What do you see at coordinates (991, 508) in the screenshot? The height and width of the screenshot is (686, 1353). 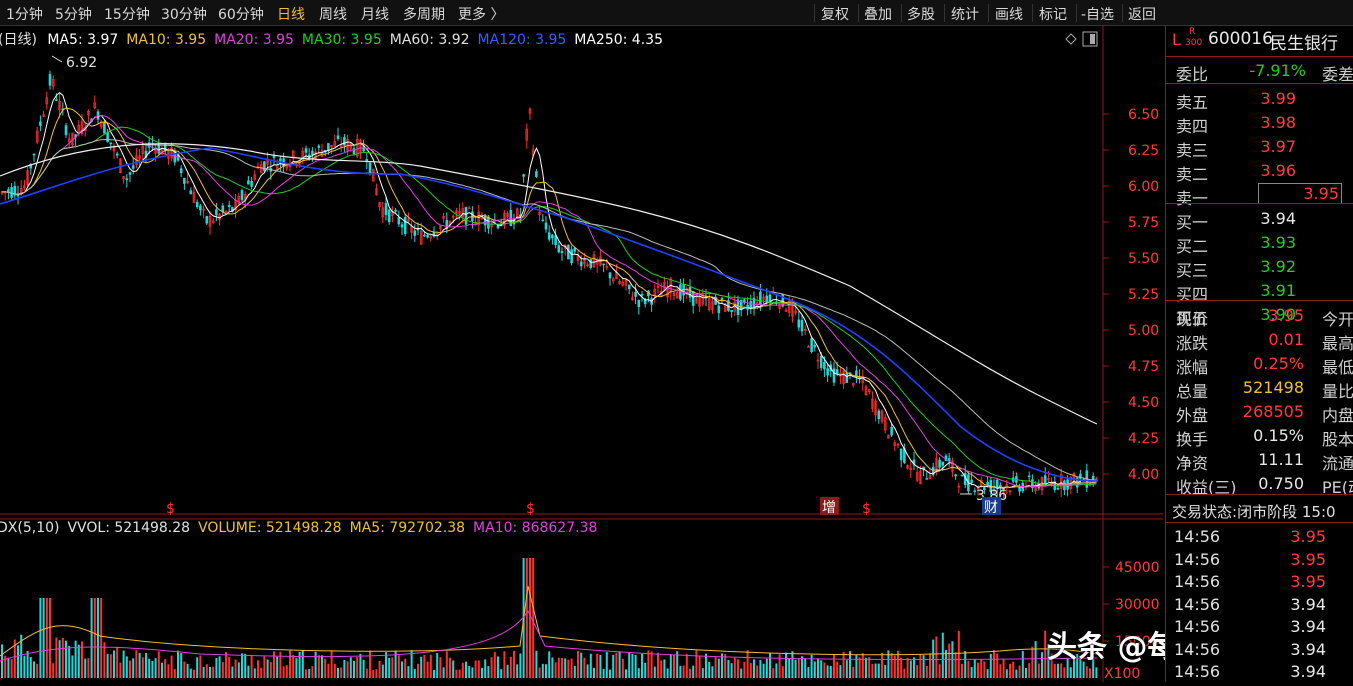 I see `event-marker: 财` at bounding box center [991, 508].